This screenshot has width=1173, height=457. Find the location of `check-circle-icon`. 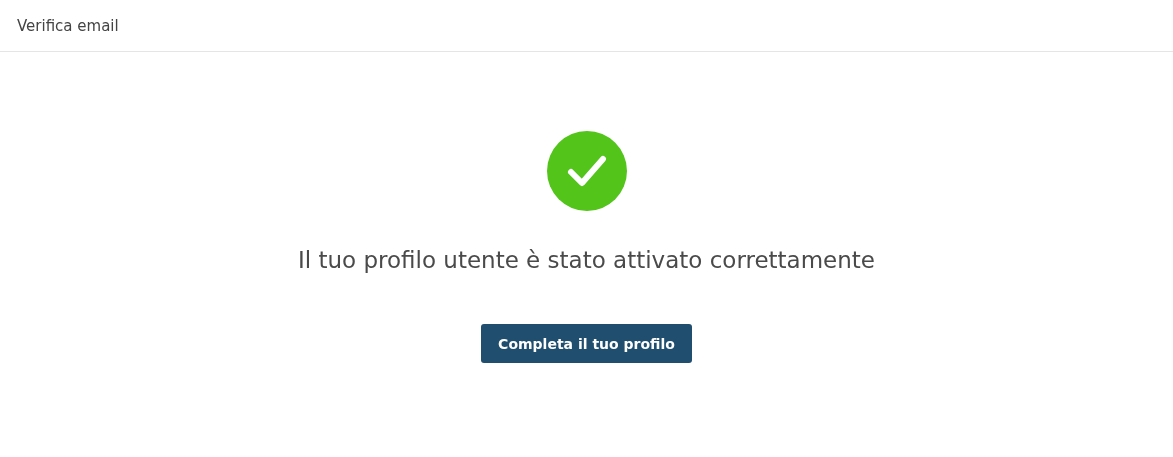

check-circle-icon is located at coordinates (586, 171).